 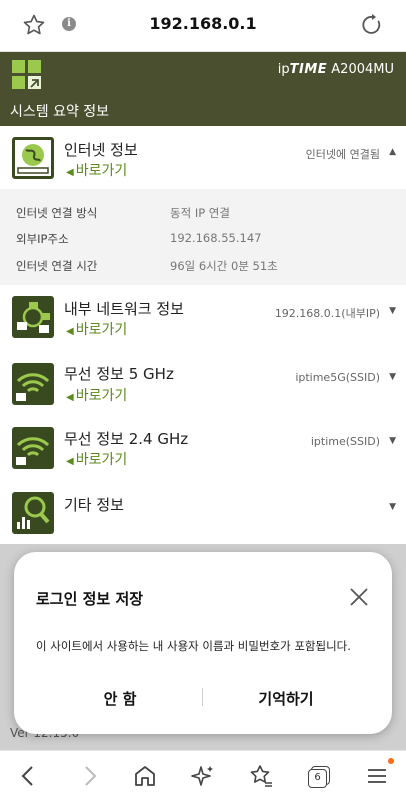 What do you see at coordinates (120, 698) in the screenshot?
I see `never-button: 안 함` at bounding box center [120, 698].